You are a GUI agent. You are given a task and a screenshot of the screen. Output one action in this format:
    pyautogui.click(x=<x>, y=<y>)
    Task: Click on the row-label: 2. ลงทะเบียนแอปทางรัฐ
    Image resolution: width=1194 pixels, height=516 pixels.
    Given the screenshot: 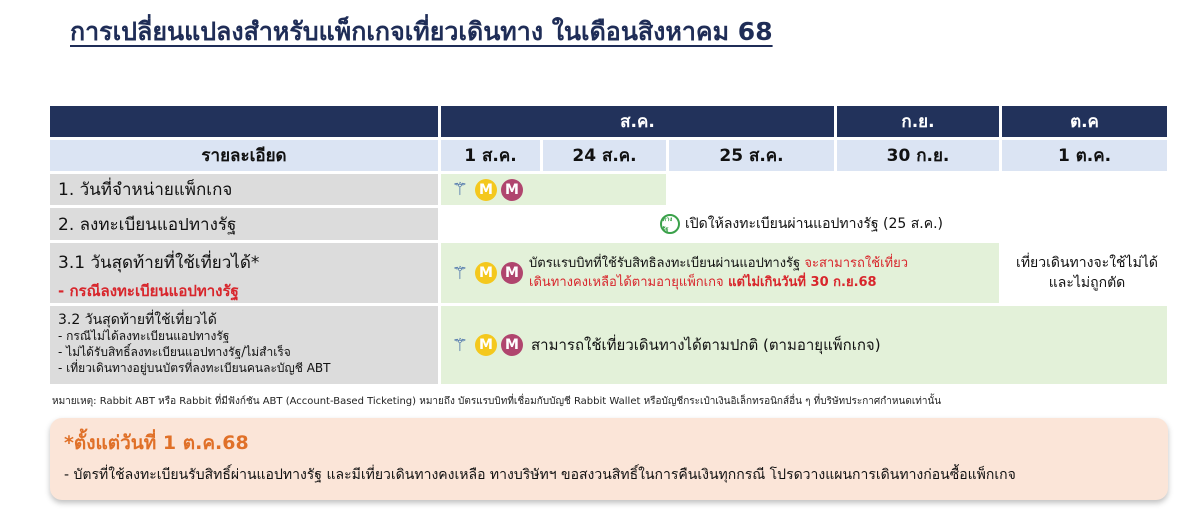 What is the action you would take?
    pyautogui.click(x=244, y=224)
    